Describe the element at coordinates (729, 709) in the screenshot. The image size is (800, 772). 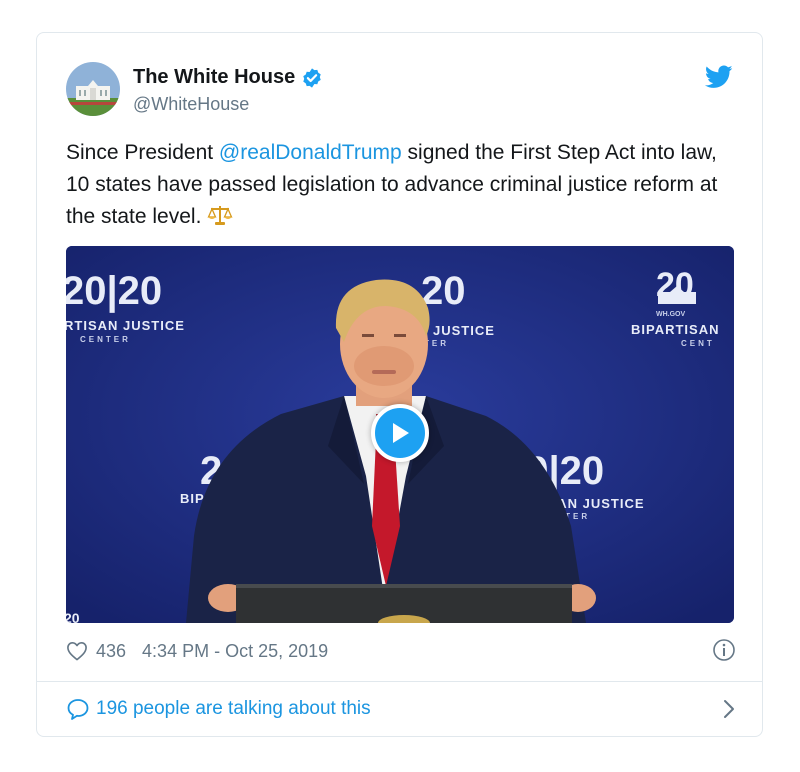
I see `chevron-right-icon` at that location.